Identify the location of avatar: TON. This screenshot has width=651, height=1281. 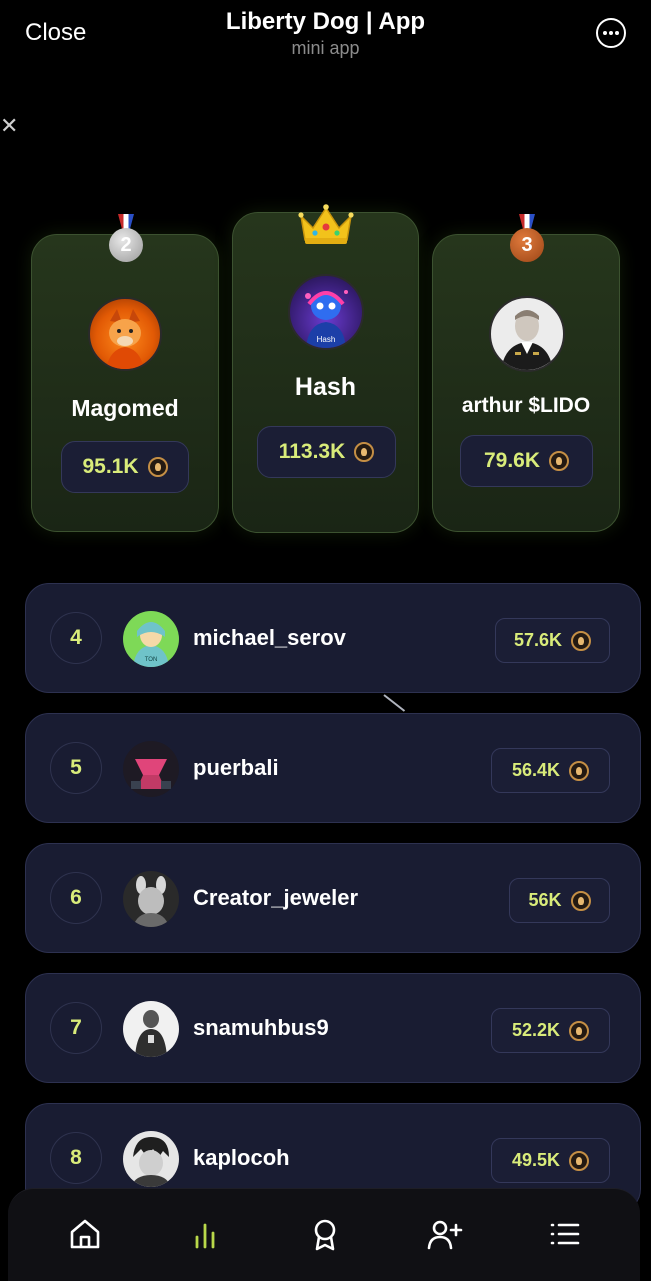
(151, 639).